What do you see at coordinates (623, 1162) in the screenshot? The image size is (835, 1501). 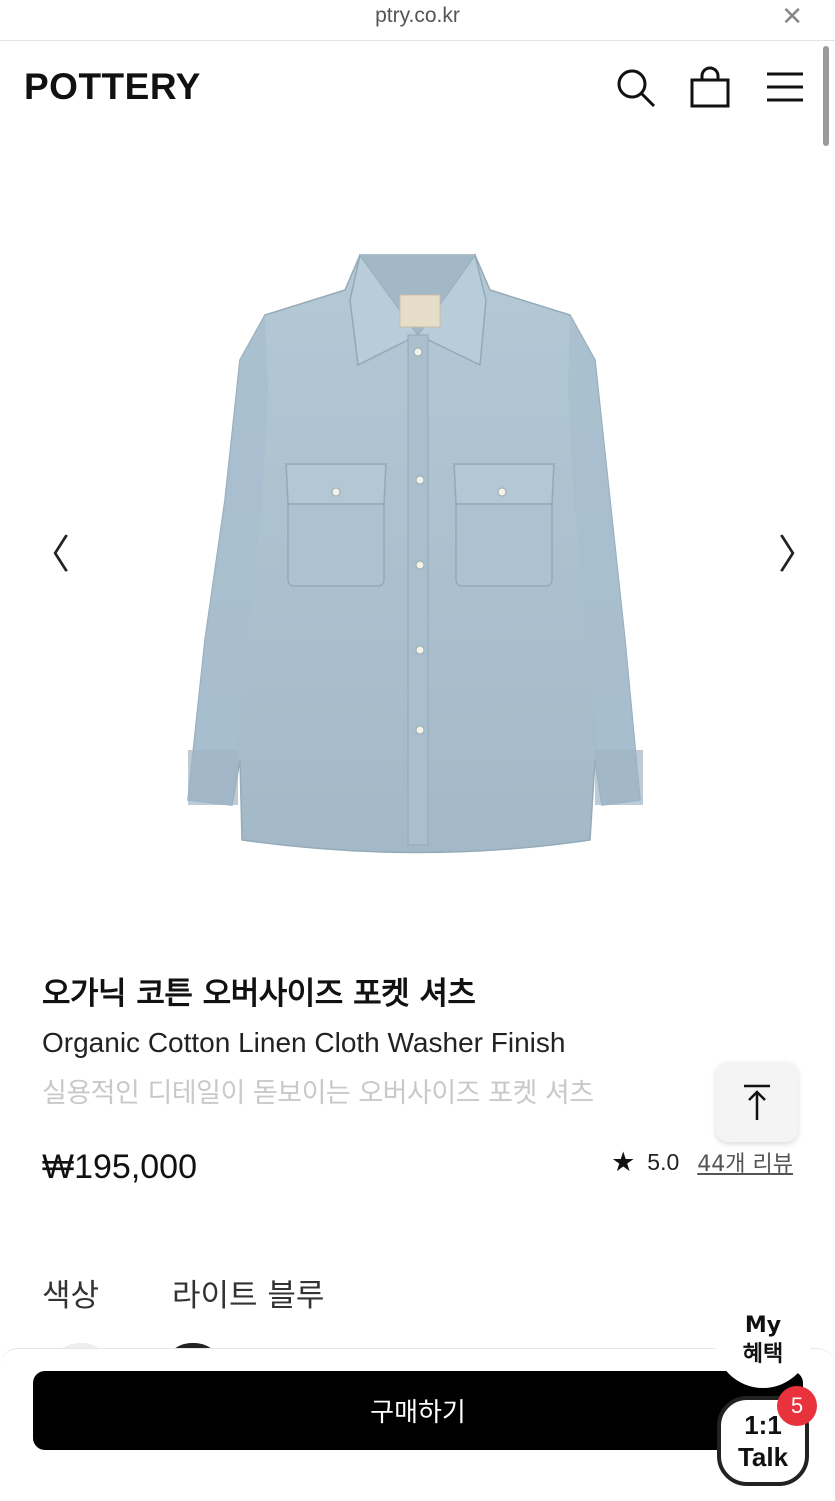 I see `star-icon: ★` at bounding box center [623, 1162].